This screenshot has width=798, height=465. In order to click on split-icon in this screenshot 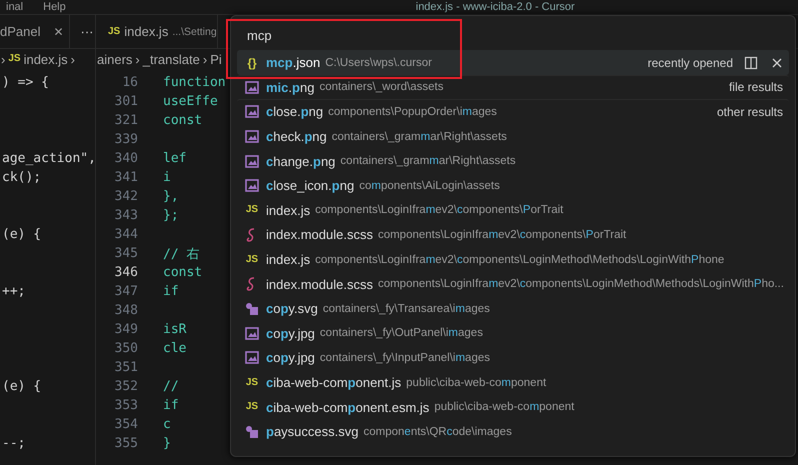, I will do `click(751, 63)`.